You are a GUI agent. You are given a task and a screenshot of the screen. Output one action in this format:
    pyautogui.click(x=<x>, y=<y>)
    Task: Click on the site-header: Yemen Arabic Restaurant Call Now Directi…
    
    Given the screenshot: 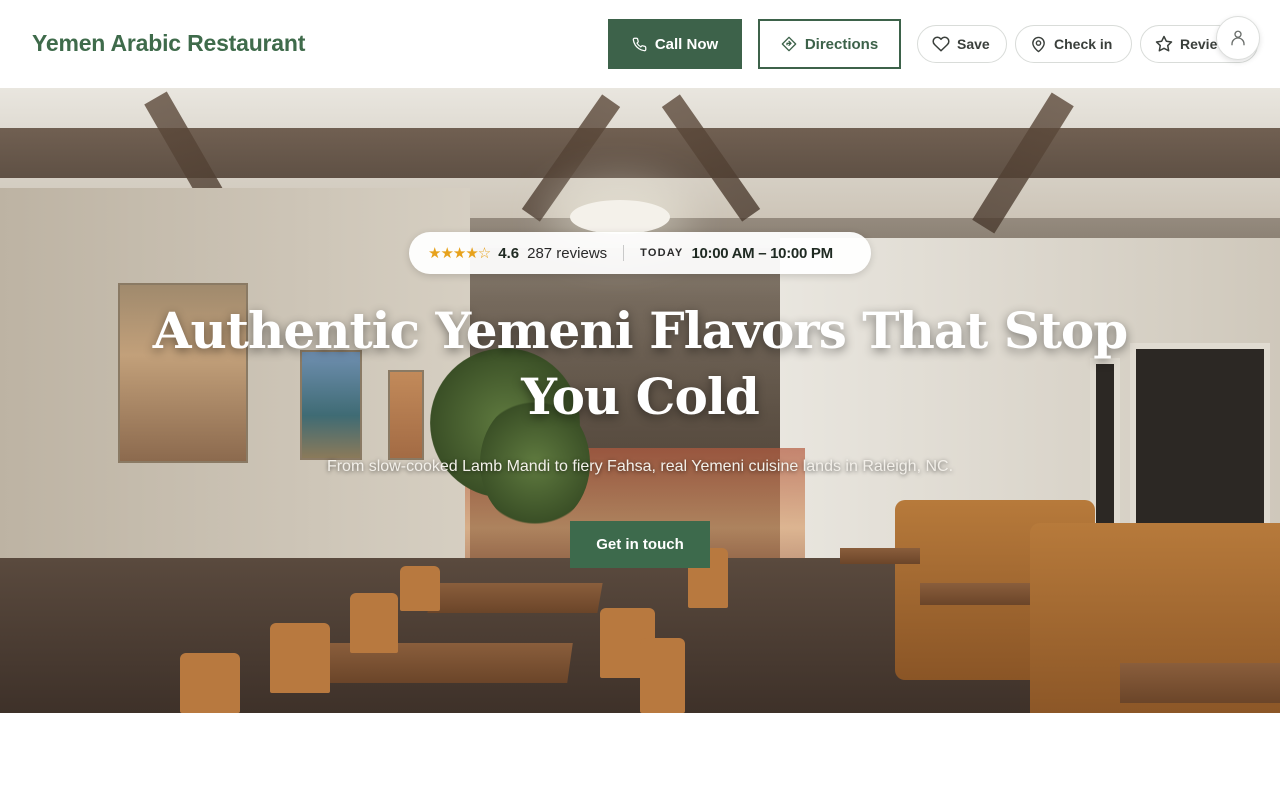 What is the action you would take?
    pyautogui.click(x=640, y=44)
    